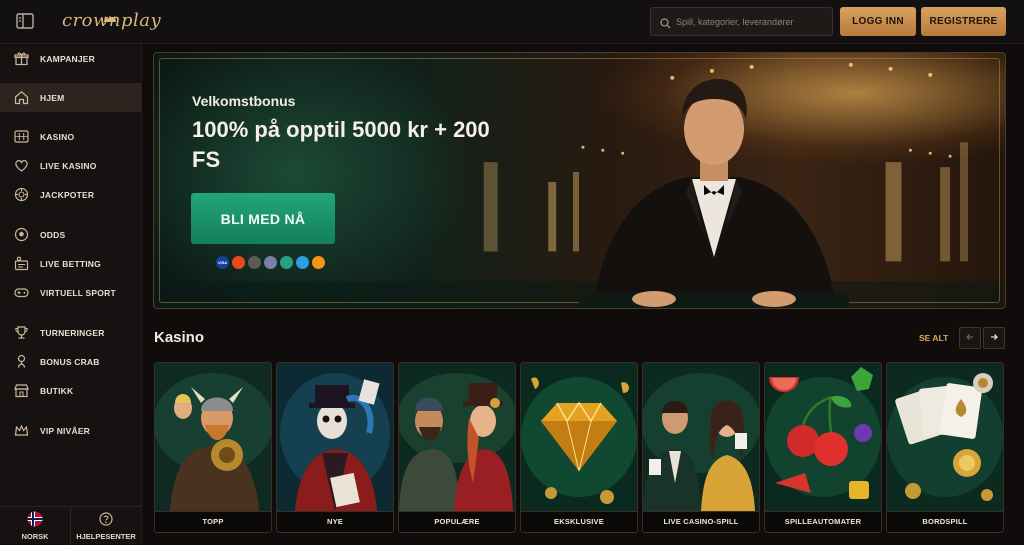  Describe the element at coordinates (701, 437) in the screenshot. I see `live-dealers-artwork` at that location.